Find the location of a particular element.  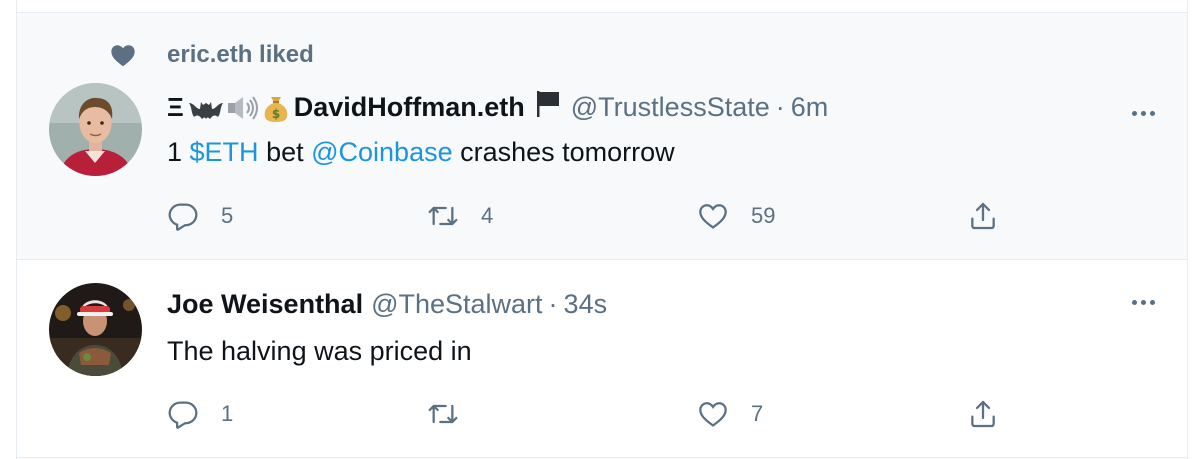

reply-button: 5 is located at coordinates (200, 216).